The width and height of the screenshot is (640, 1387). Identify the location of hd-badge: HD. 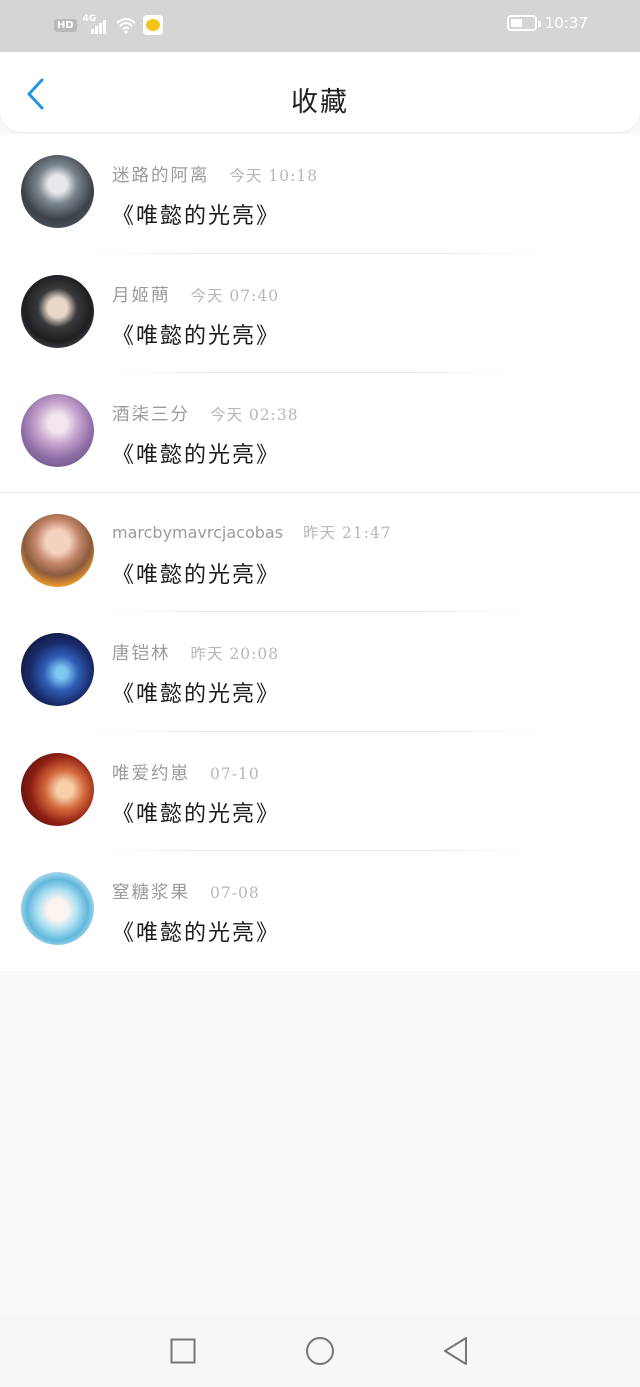
(65, 25).